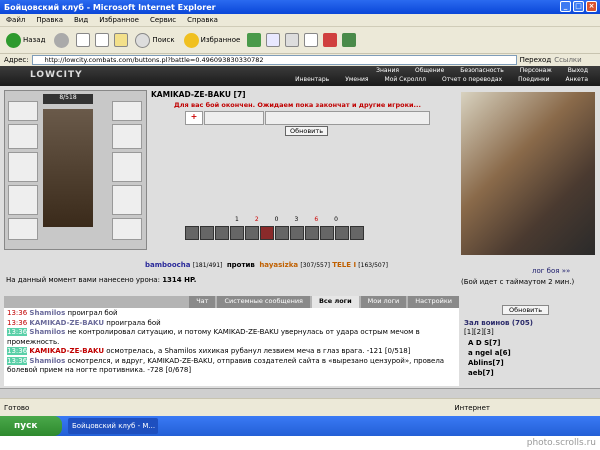 The height and width of the screenshot is (450, 600). What do you see at coordinates (533, 79) in the screenshot?
I see `nav-fights: Поединки` at bounding box center [533, 79].